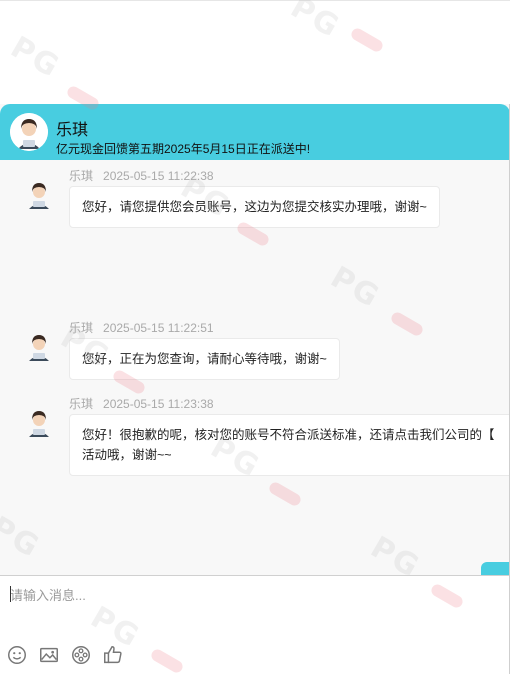 Image resolution: width=510 pixels, height=674 pixels. What do you see at coordinates (204, 359) in the screenshot?
I see `message-bubble: 您好，正在为您查询，请耐心等待哦，谢谢~` at bounding box center [204, 359].